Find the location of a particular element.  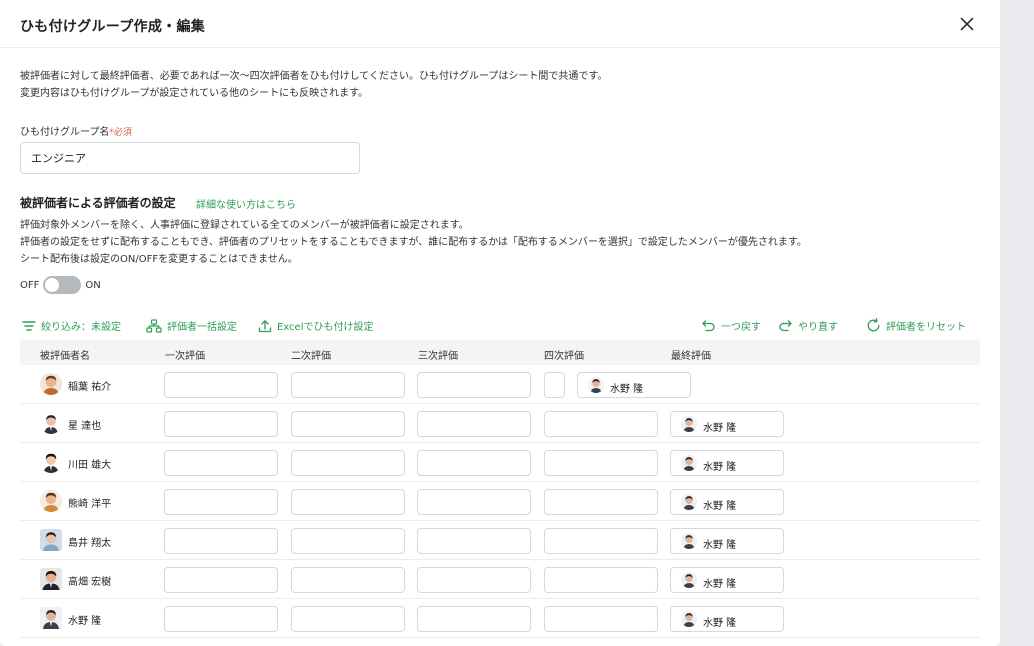

reset-evaluators-button: 評価者をリセット is located at coordinates (916, 325).